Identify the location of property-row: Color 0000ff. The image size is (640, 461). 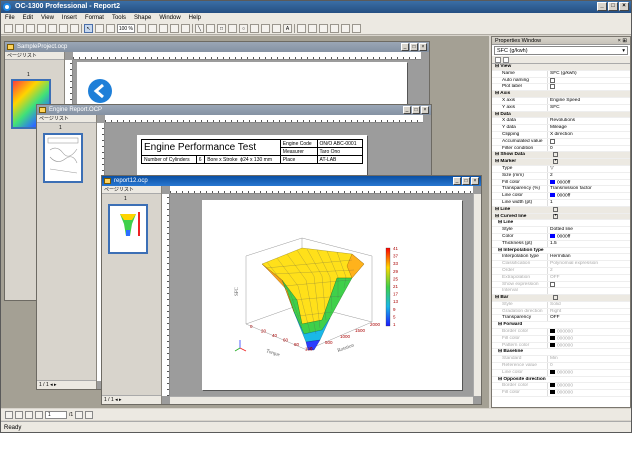
(561, 237).